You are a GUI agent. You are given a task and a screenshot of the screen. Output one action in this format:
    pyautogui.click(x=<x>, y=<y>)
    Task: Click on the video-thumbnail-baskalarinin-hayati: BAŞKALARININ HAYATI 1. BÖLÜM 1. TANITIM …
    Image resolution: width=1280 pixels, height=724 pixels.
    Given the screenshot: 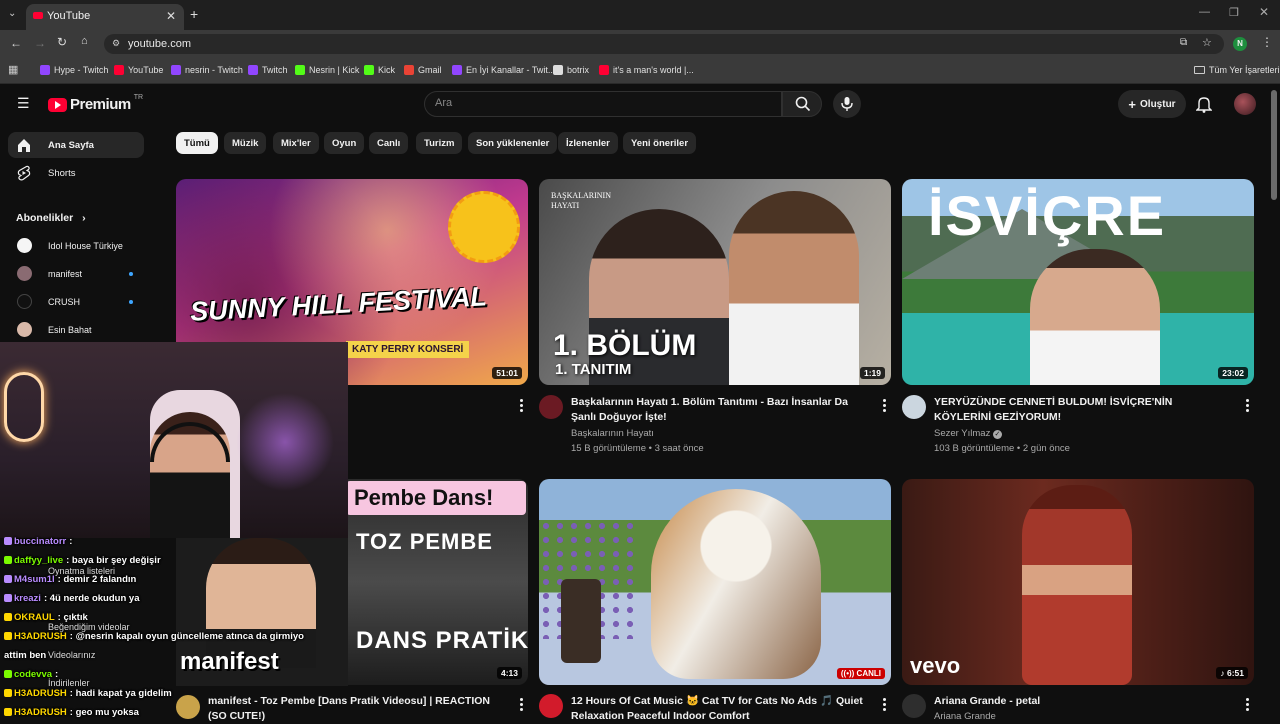 What is the action you would take?
    pyautogui.click(x=715, y=282)
    